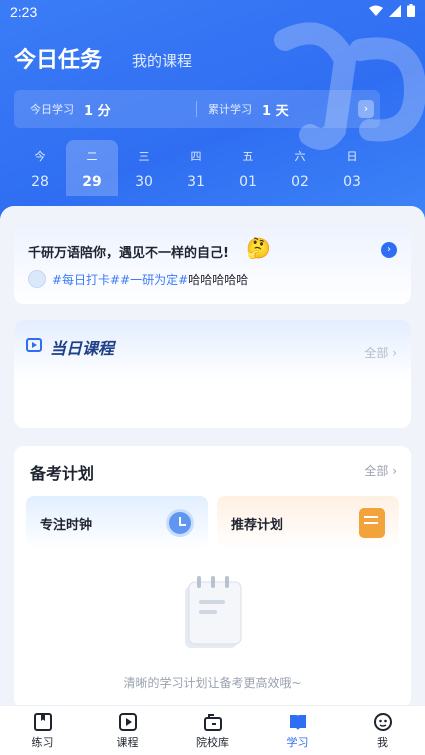 The width and height of the screenshot is (425, 755). I want to click on exam-plan-title: 备考计划, so click(62, 473).